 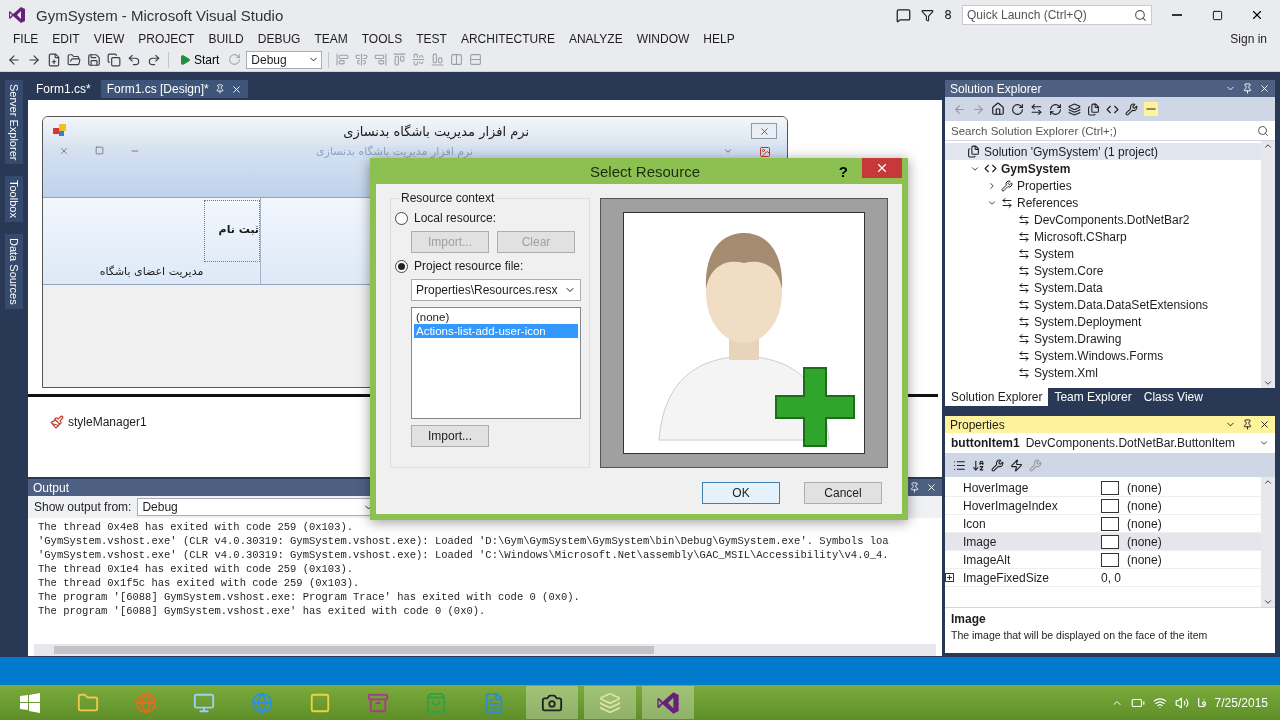 What do you see at coordinates (843, 493) in the screenshot?
I see `dialog-button: Cancel` at bounding box center [843, 493].